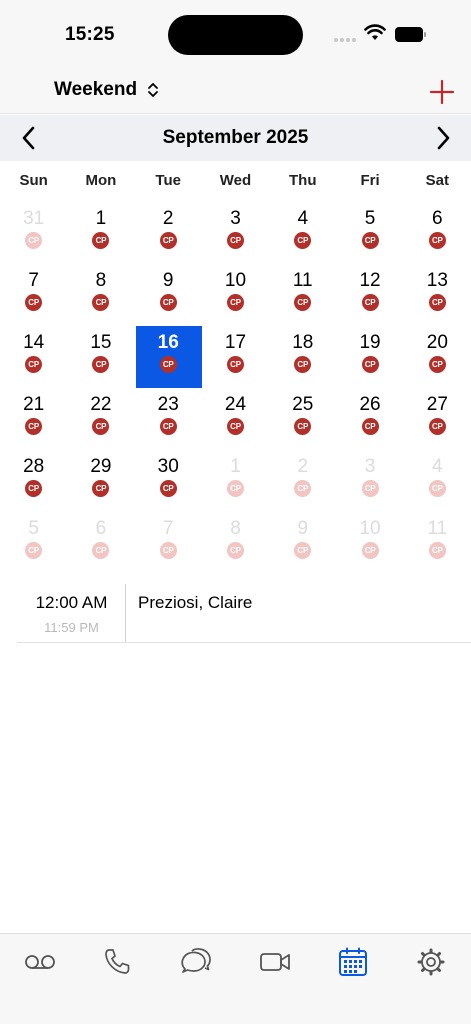  I want to click on tab-settings, so click(431, 962).